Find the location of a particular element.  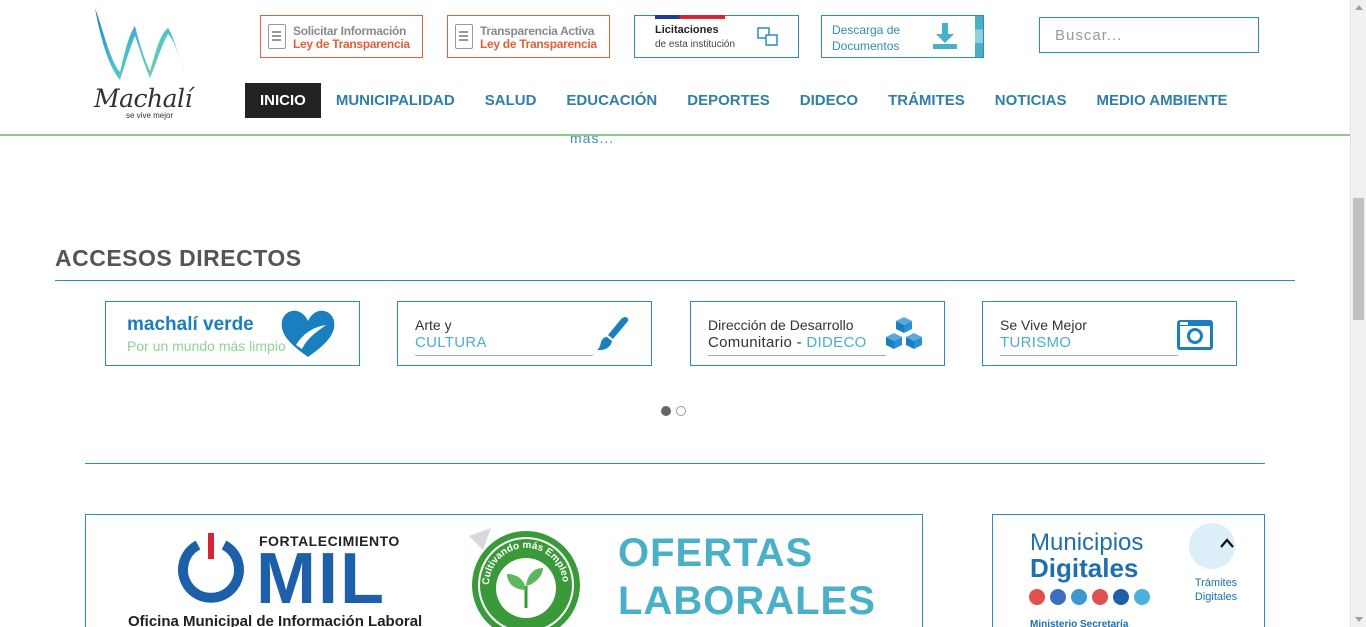

transparencia-line1: Transparencia Activa is located at coordinates (537, 31).